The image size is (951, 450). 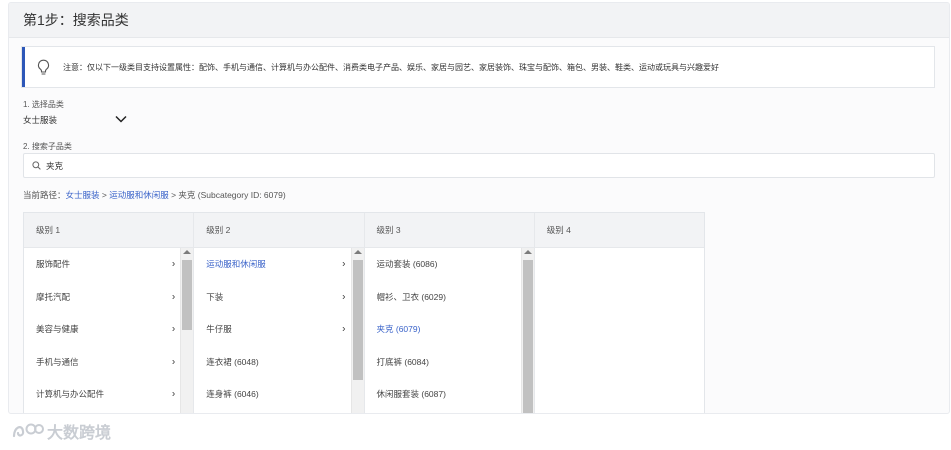 I want to click on watermark: 大数跨境, so click(x=60, y=431).